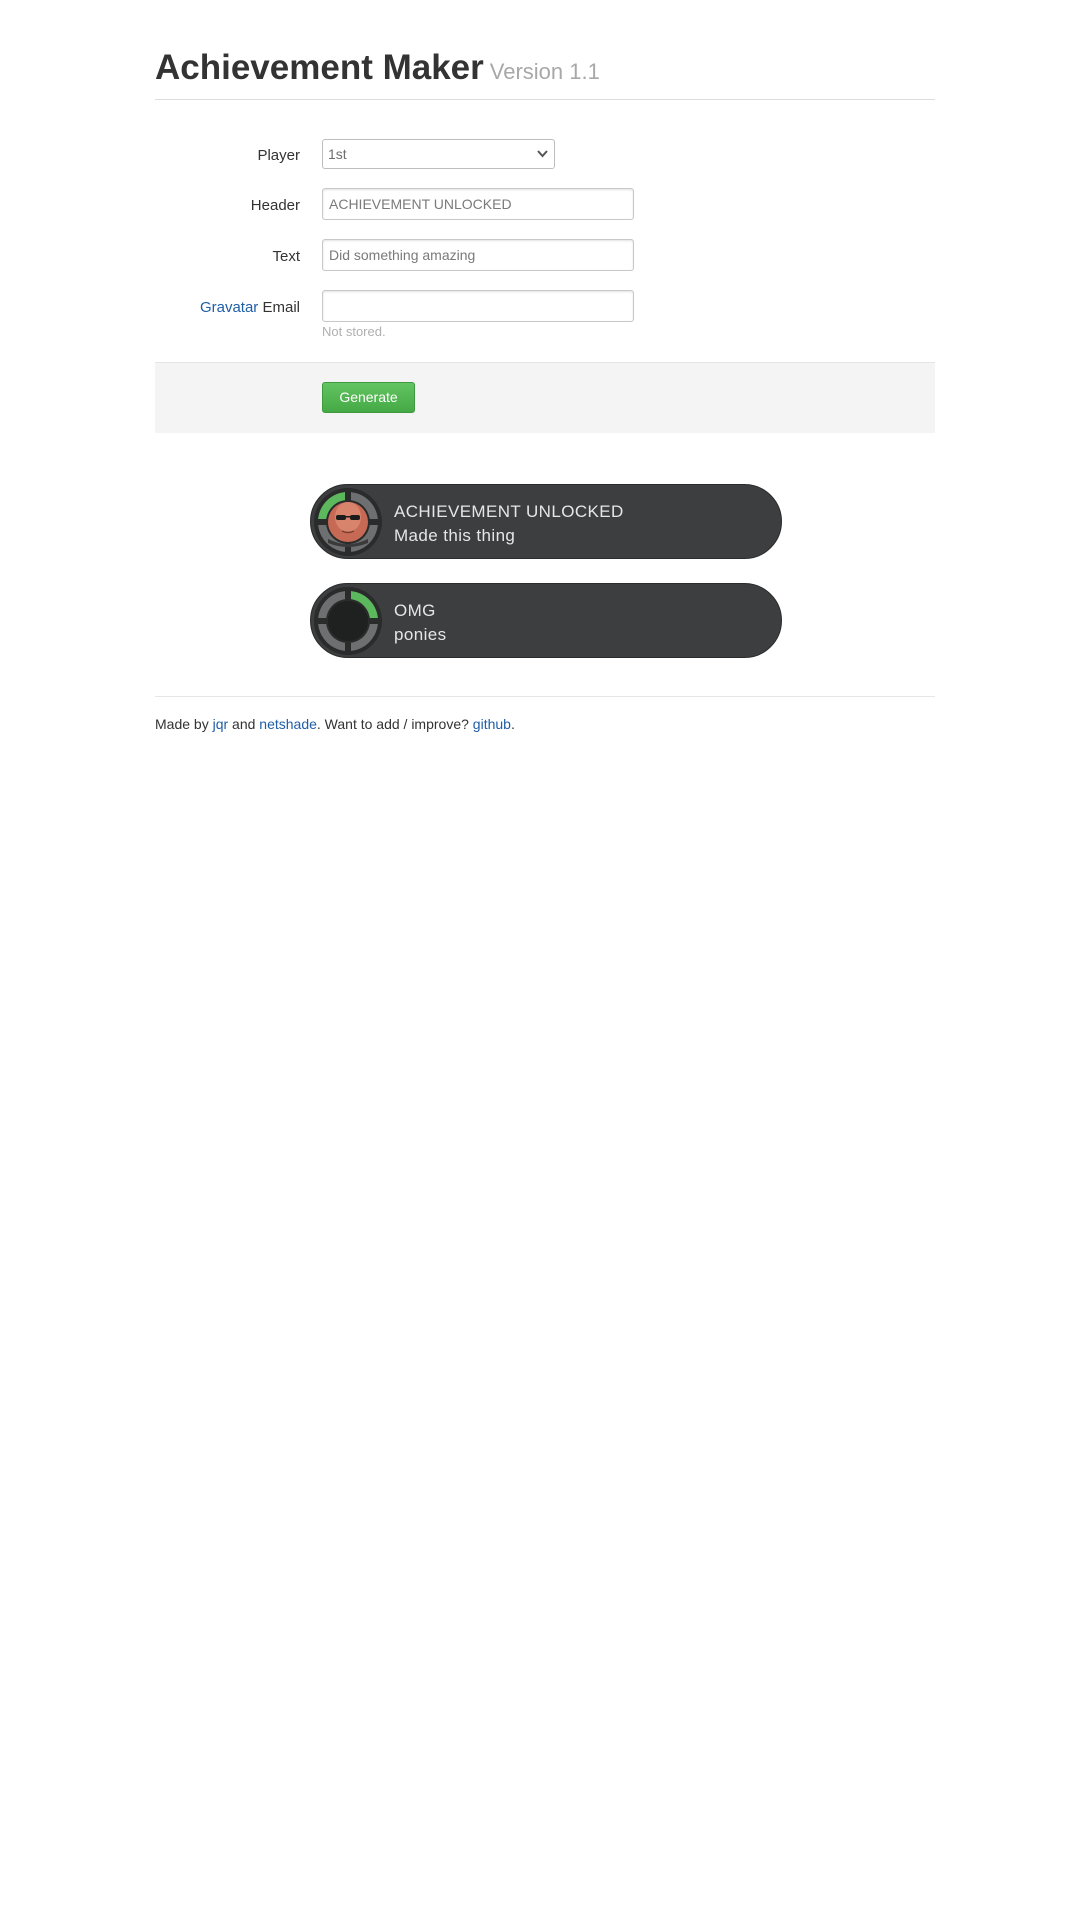 This screenshot has height=1920, width=1080. I want to click on player-label: Player, so click(278, 155).